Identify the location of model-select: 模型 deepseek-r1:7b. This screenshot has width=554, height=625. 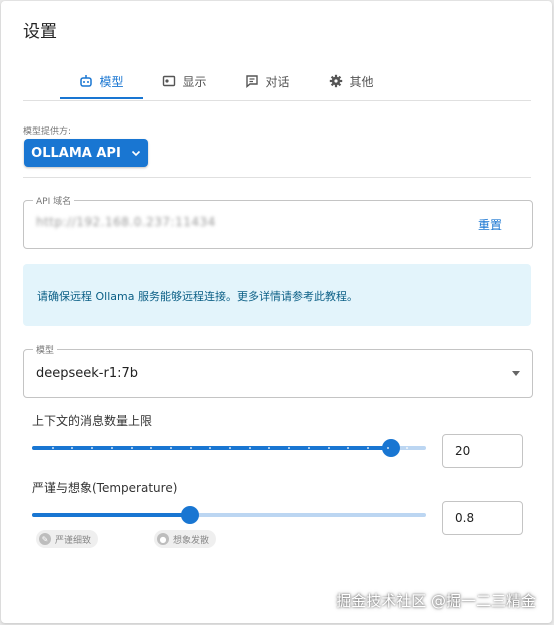
(278, 370).